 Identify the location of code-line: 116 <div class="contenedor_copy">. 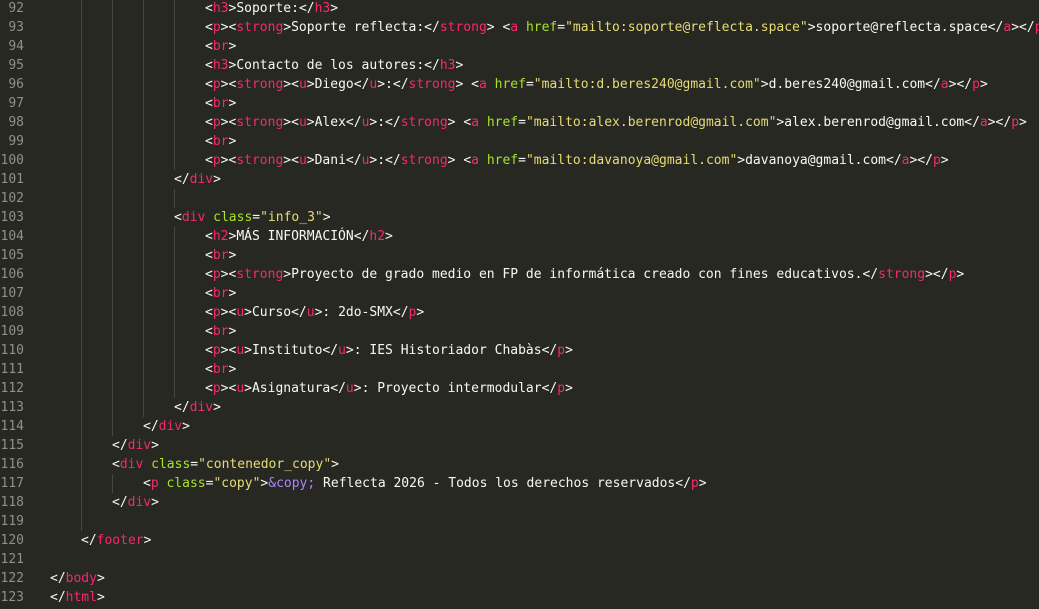
(519, 464).